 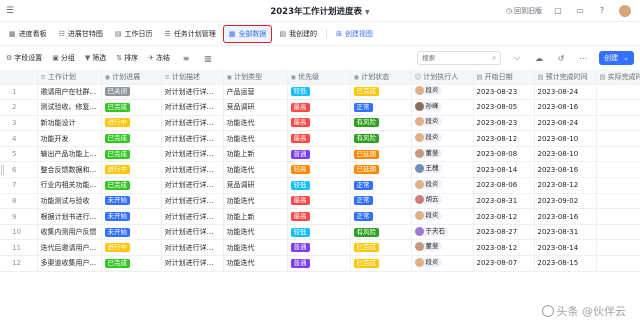 I want to click on cell-type: 功能上新, so click(x=255, y=216).